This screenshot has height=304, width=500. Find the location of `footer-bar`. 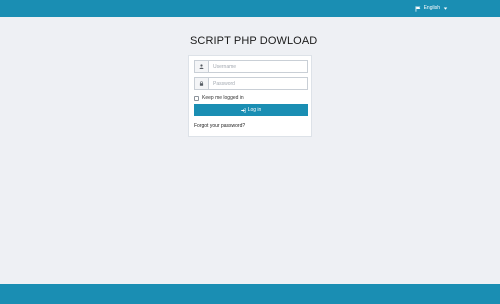

footer-bar is located at coordinates (250, 294).